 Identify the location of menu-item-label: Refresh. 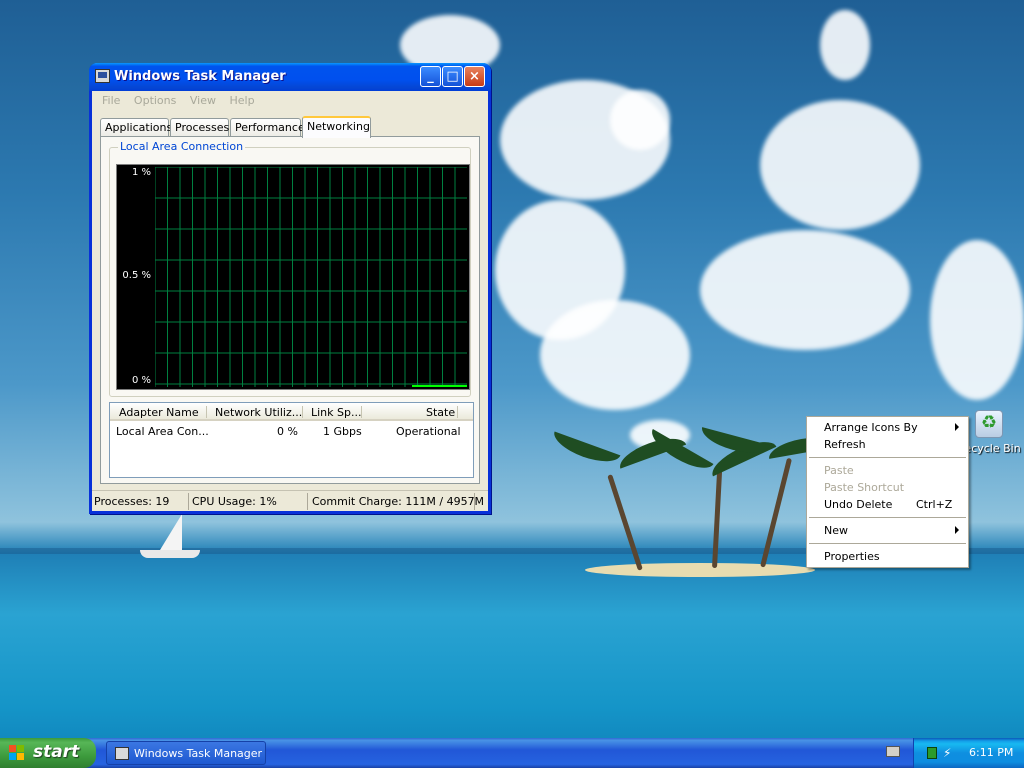
(845, 444).